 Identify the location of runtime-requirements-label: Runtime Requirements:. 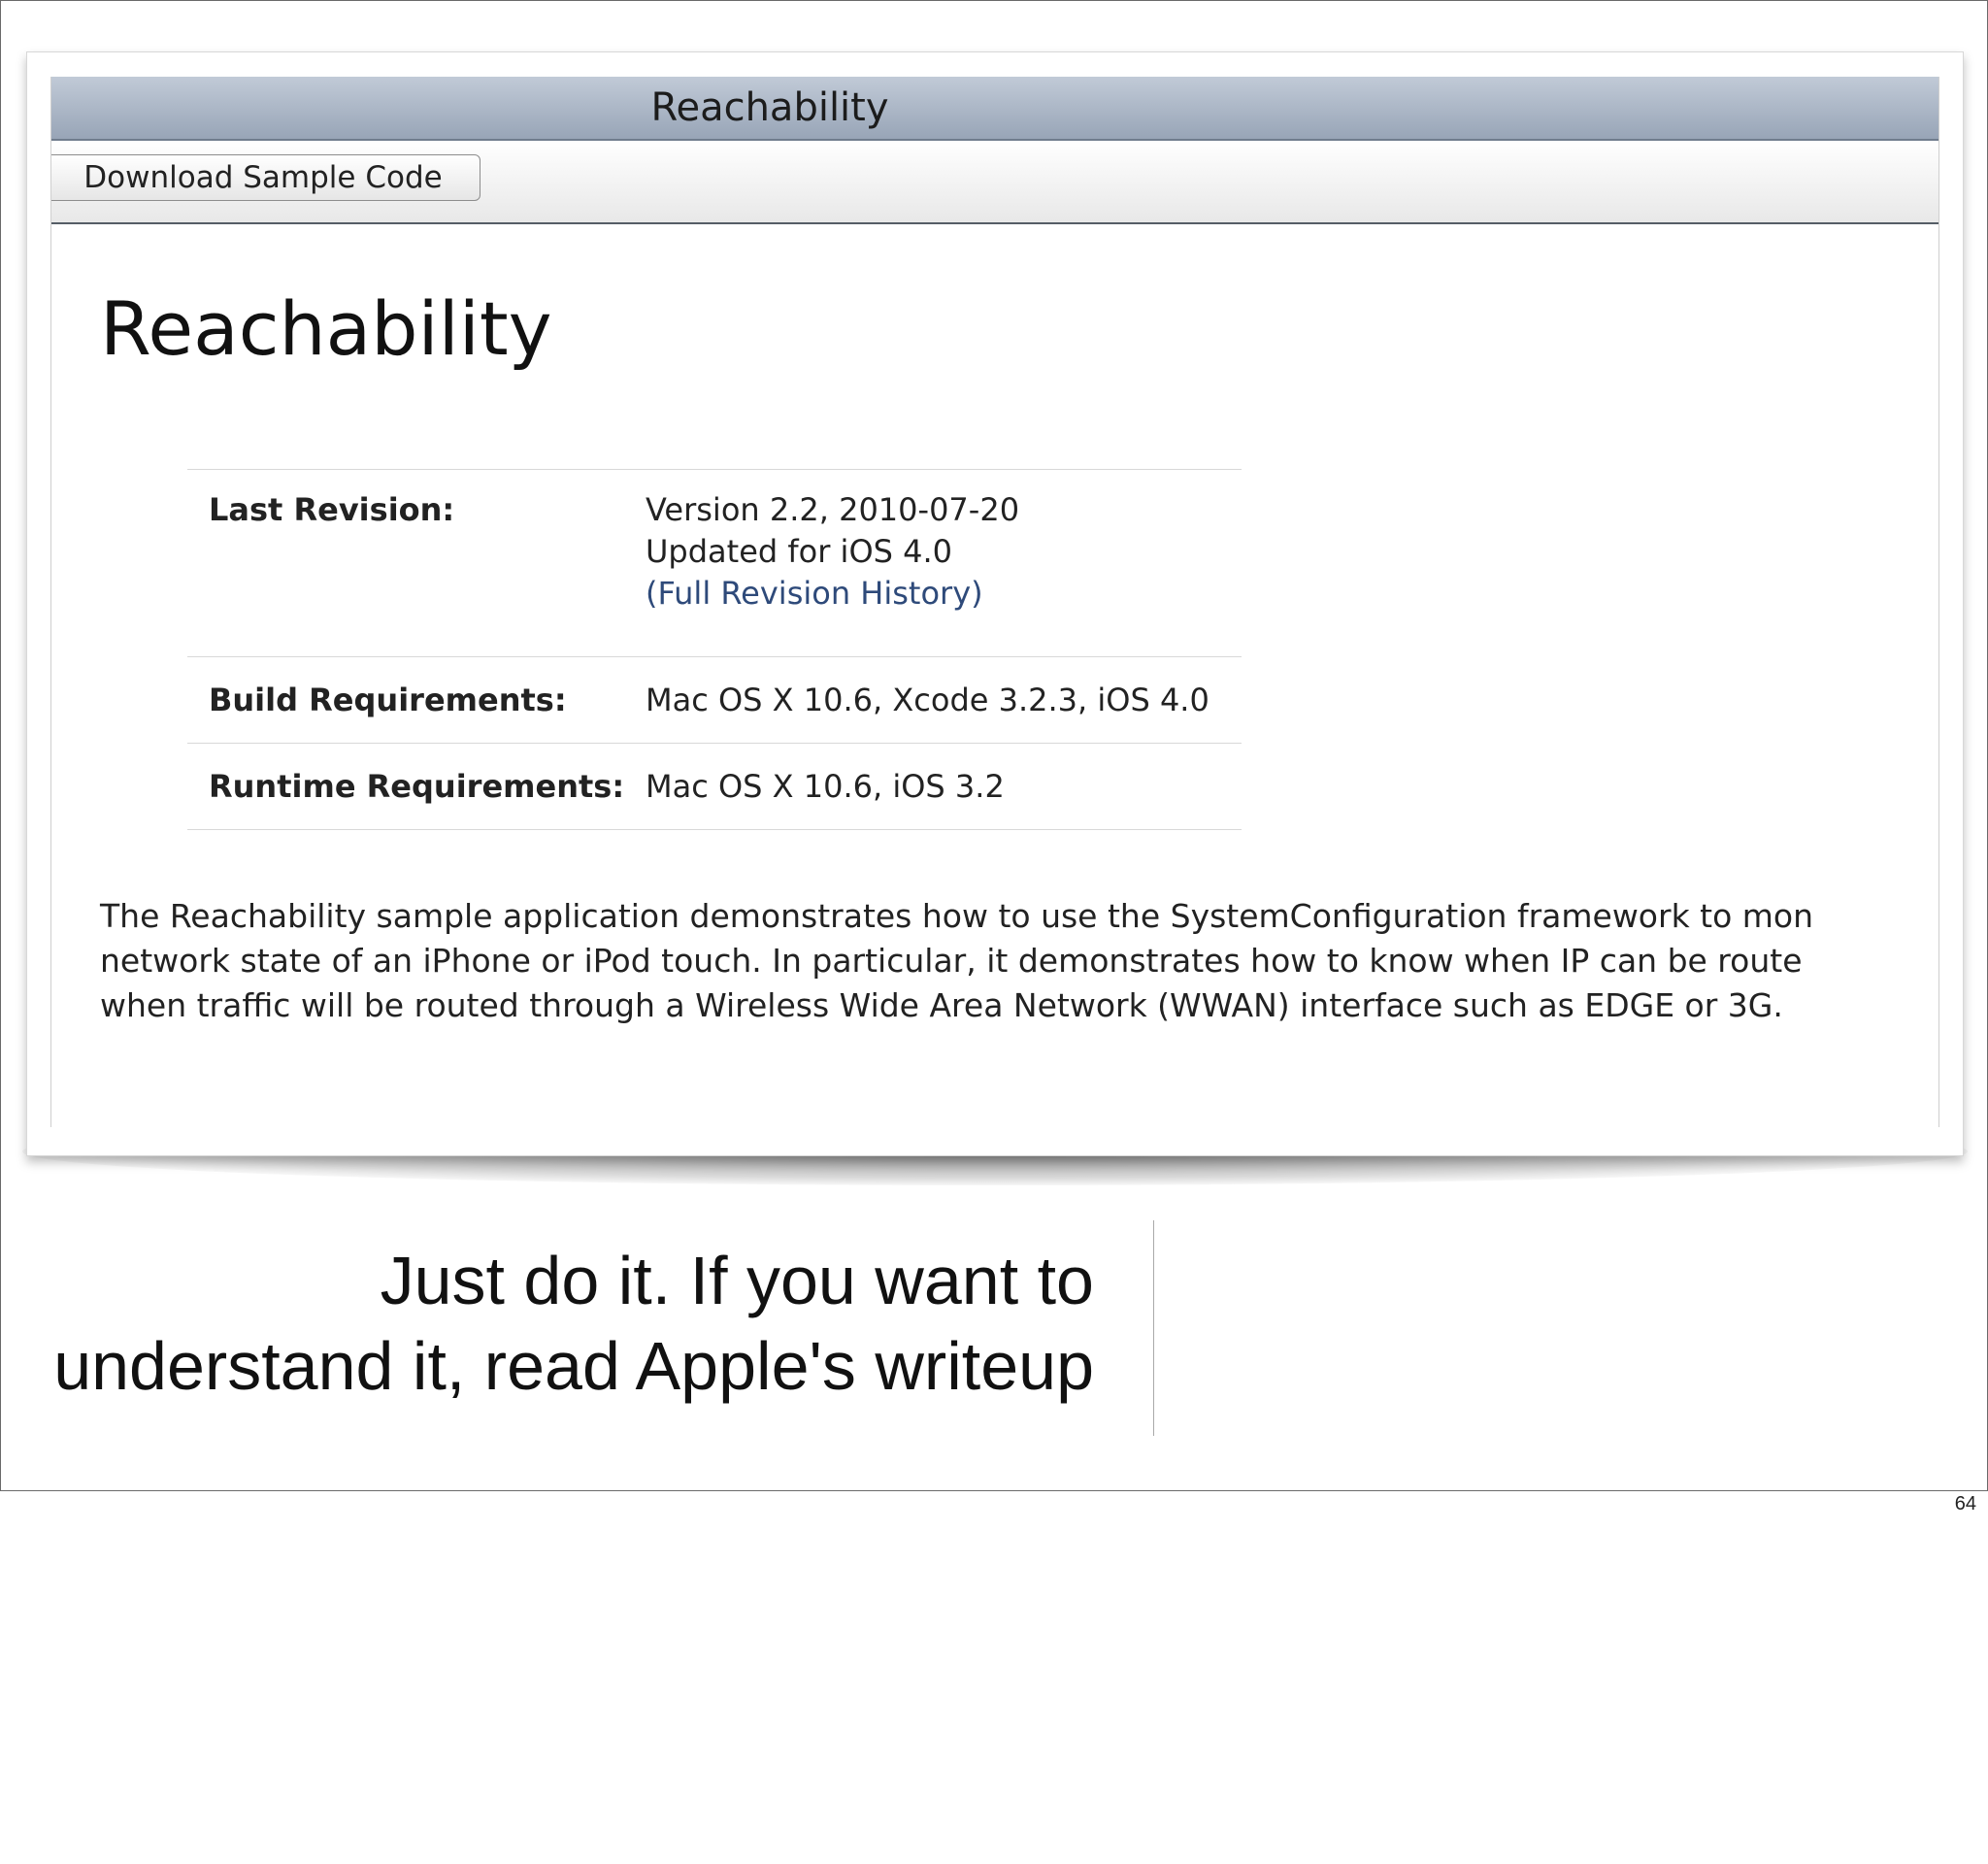
(417, 786).